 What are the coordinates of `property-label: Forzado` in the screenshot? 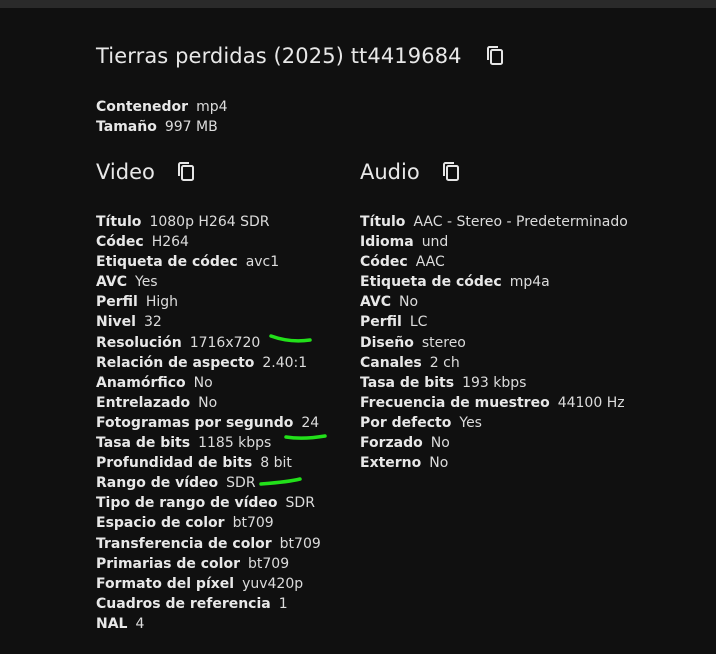 It's located at (391, 443).